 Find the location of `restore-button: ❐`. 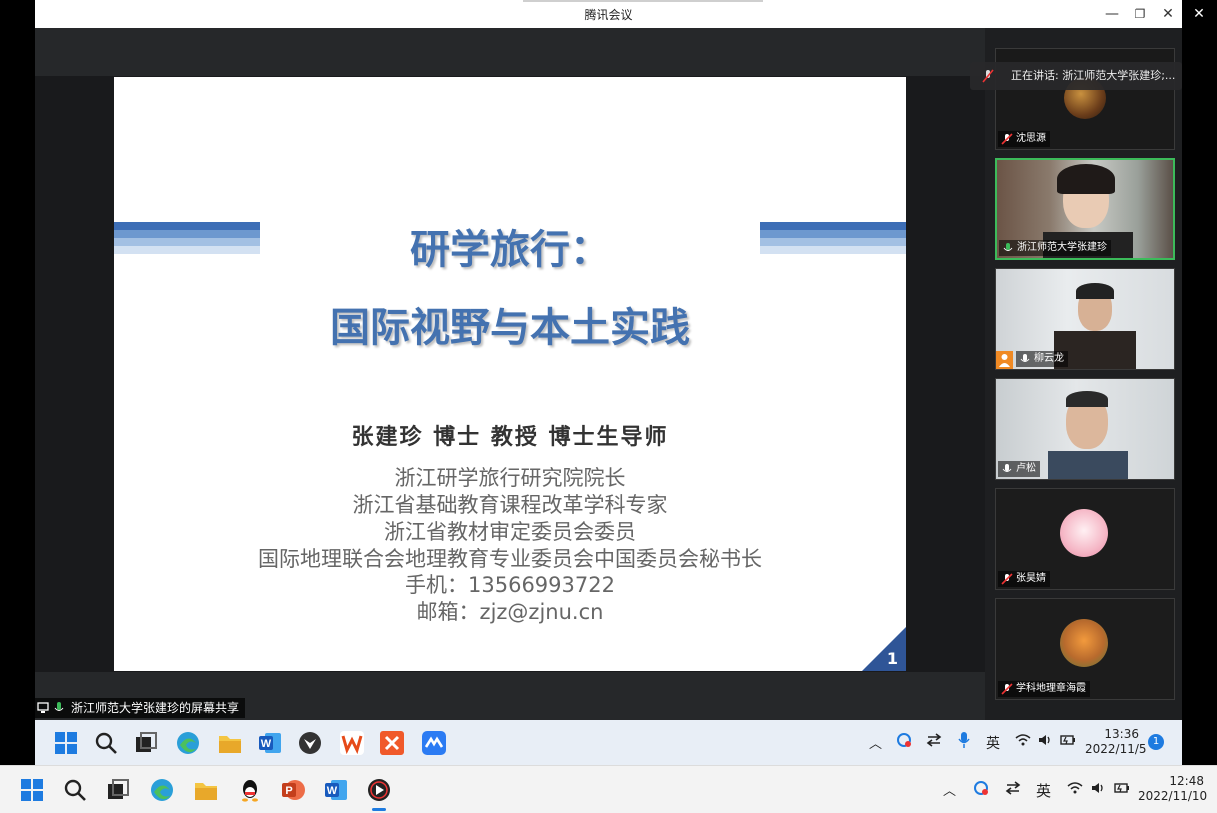

restore-button: ❐ is located at coordinates (1140, 14).